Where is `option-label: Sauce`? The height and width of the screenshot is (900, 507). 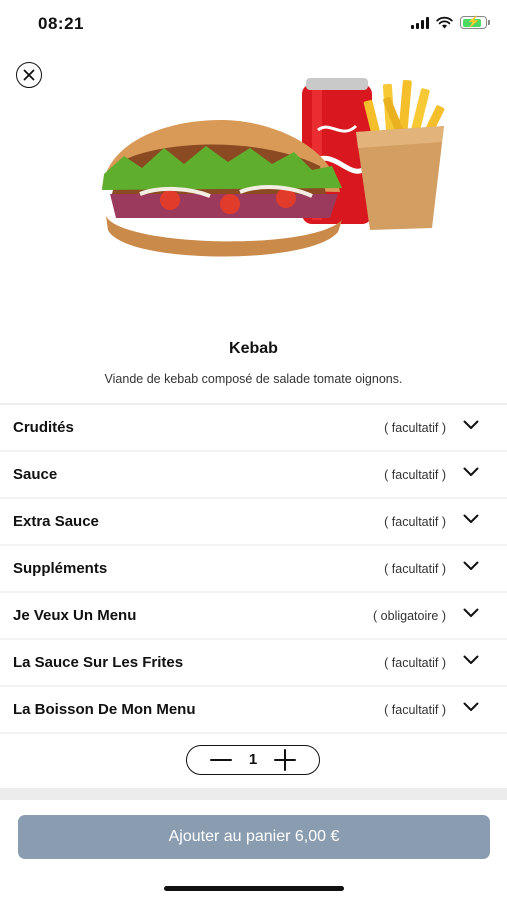
option-label: Sauce is located at coordinates (35, 474).